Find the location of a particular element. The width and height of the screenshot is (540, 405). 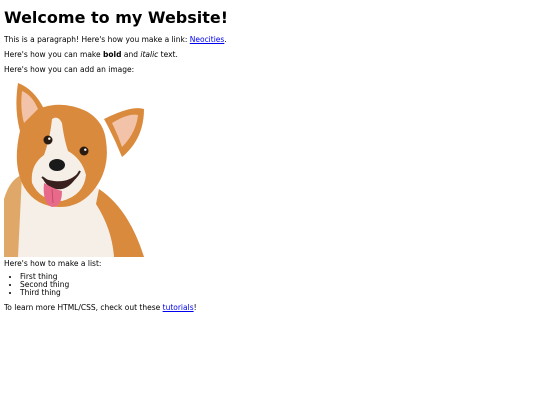

example-list: First thing Second thing Third thing is located at coordinates (270, 285).